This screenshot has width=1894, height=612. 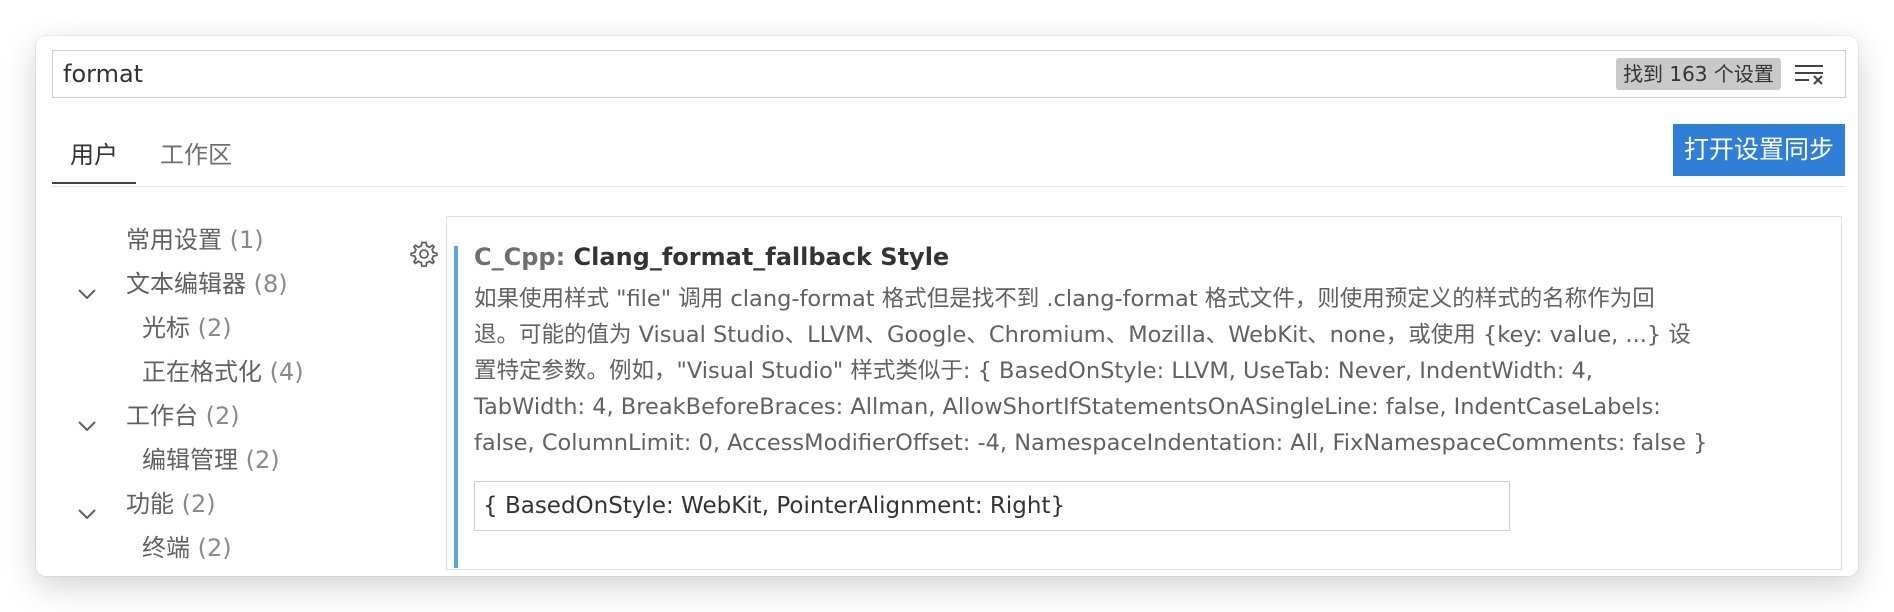 What do you see at coordinates (166, 328) in the screenshot?
I see `toc-item-label: 光标` at bounding box center [166, 328].